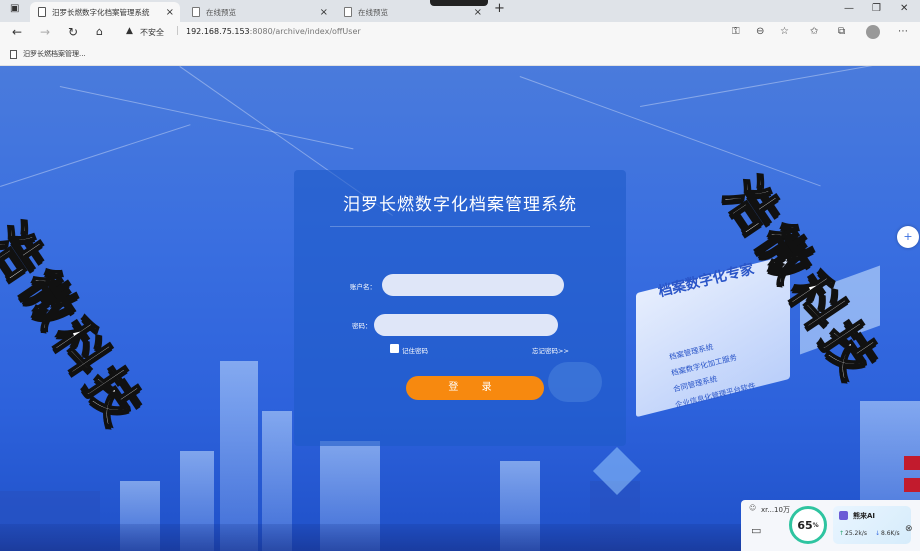 The height and width of the screenshot is (551, 920). Describe the element at coordinates (909, 529) in the screenshot. I see `close-widget-icon: ⊗` at that location.